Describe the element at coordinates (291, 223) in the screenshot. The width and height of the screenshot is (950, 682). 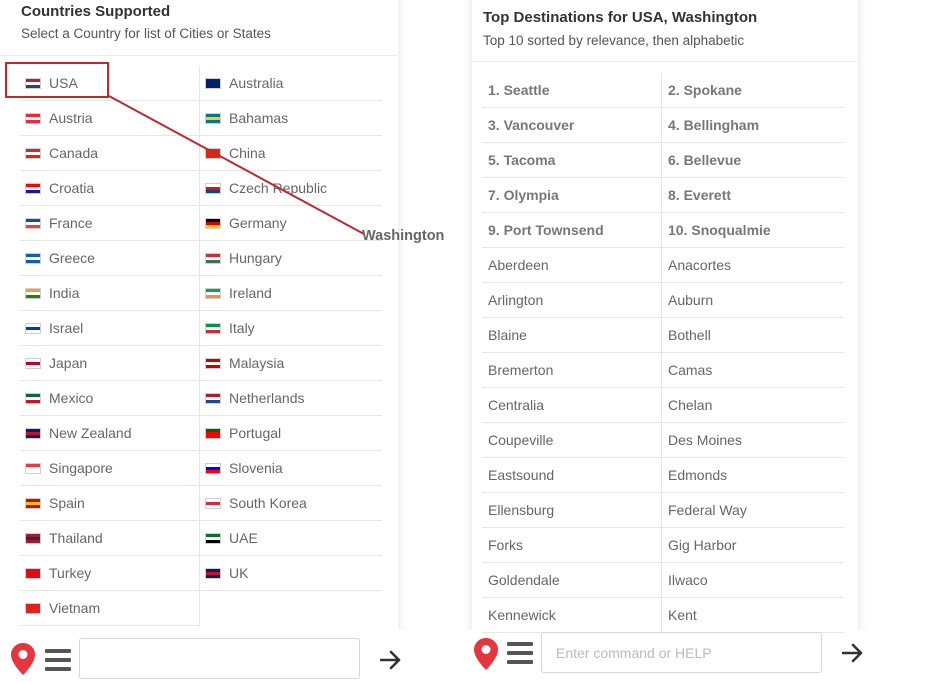
I see `country-item: Germany` at that location.